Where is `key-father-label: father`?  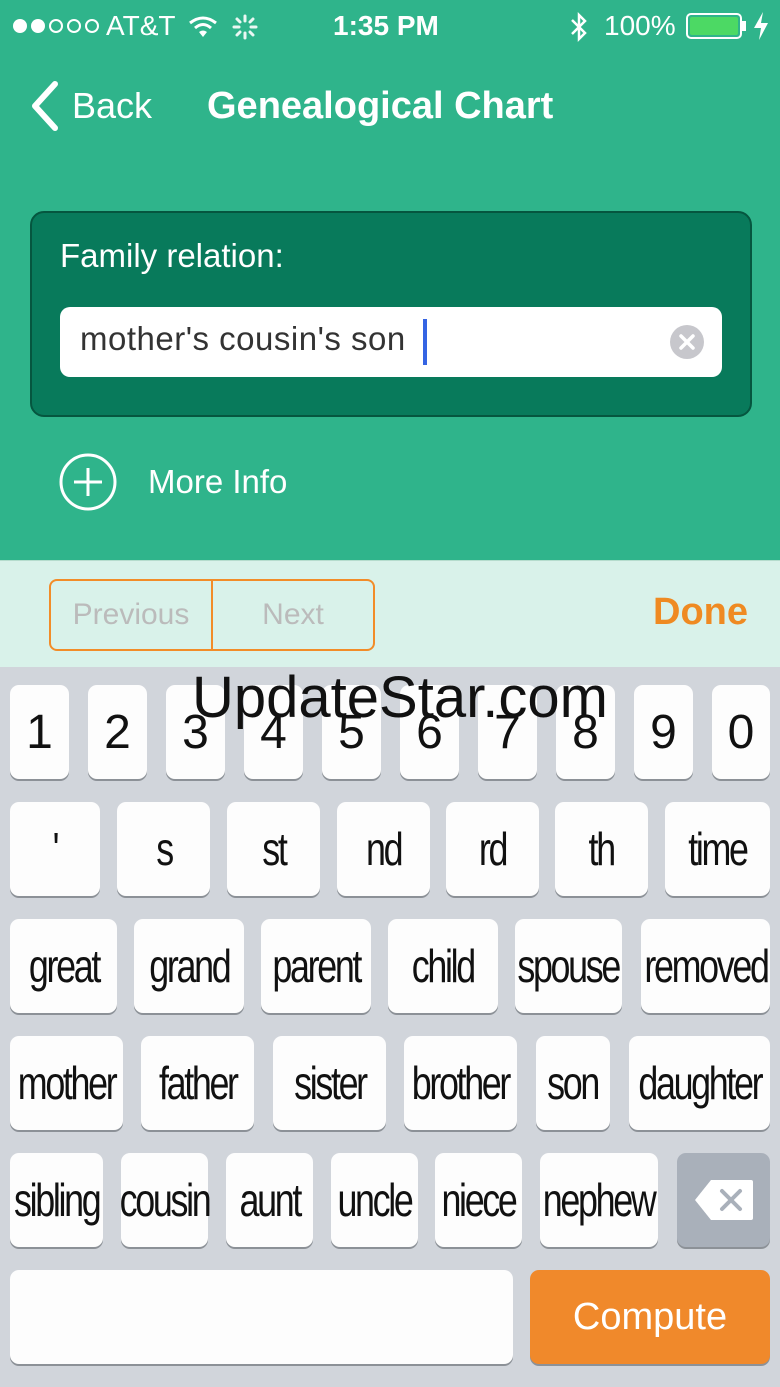
key-father-label: father is located at coordinates (198, 1083).